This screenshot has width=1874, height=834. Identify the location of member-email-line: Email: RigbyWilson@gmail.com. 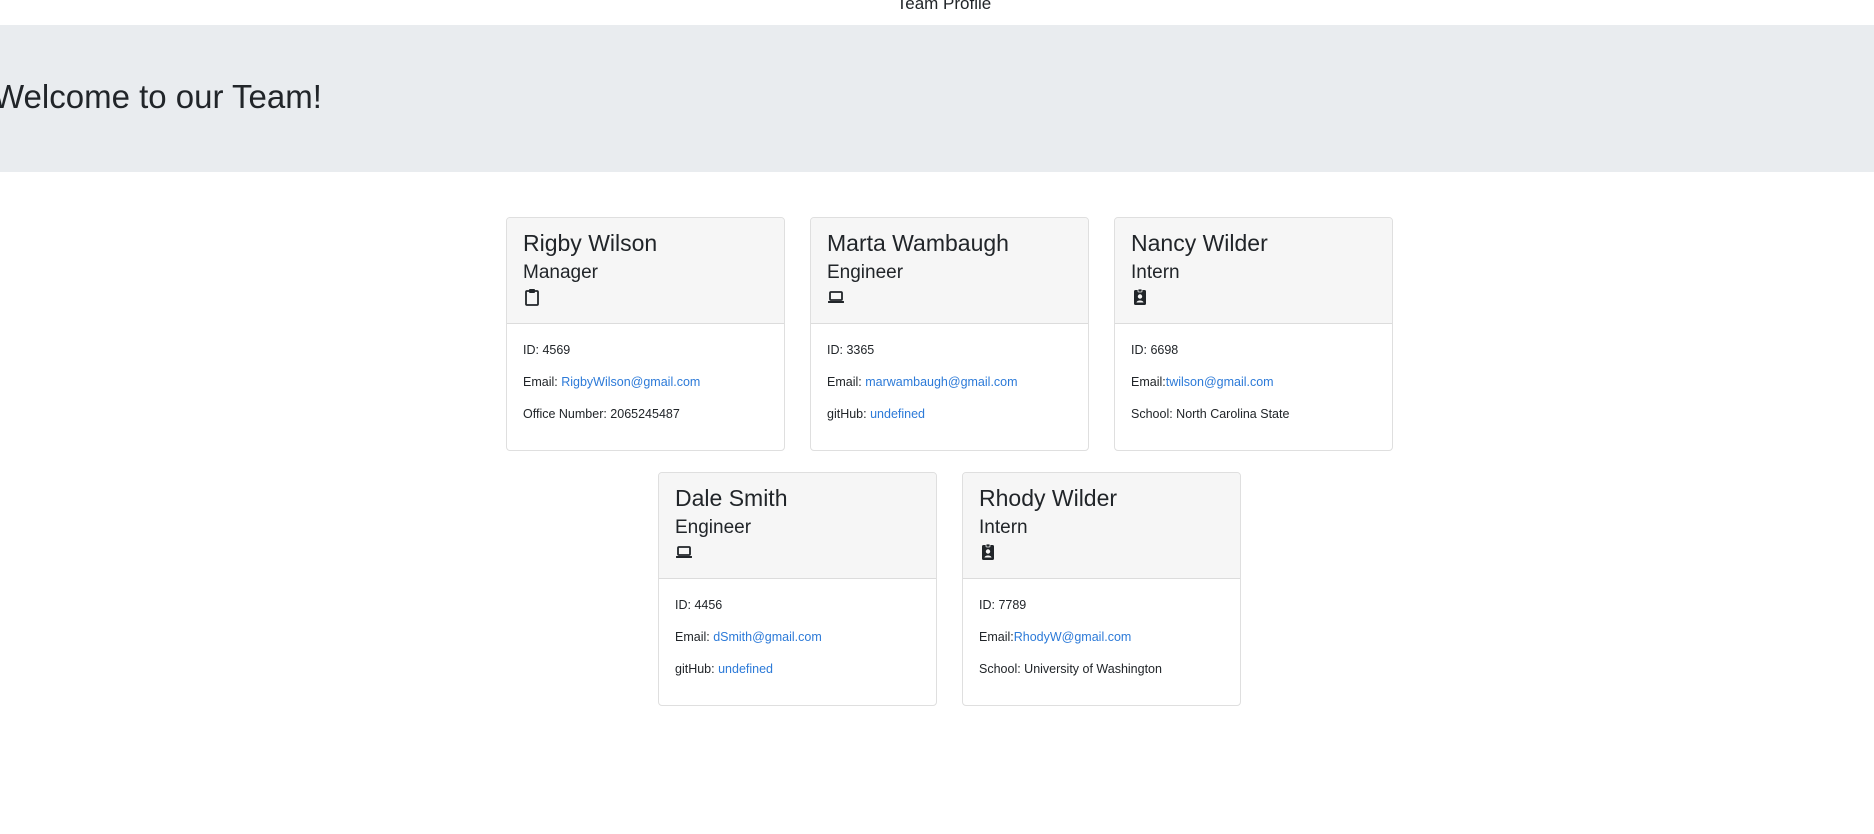
(645, 382).